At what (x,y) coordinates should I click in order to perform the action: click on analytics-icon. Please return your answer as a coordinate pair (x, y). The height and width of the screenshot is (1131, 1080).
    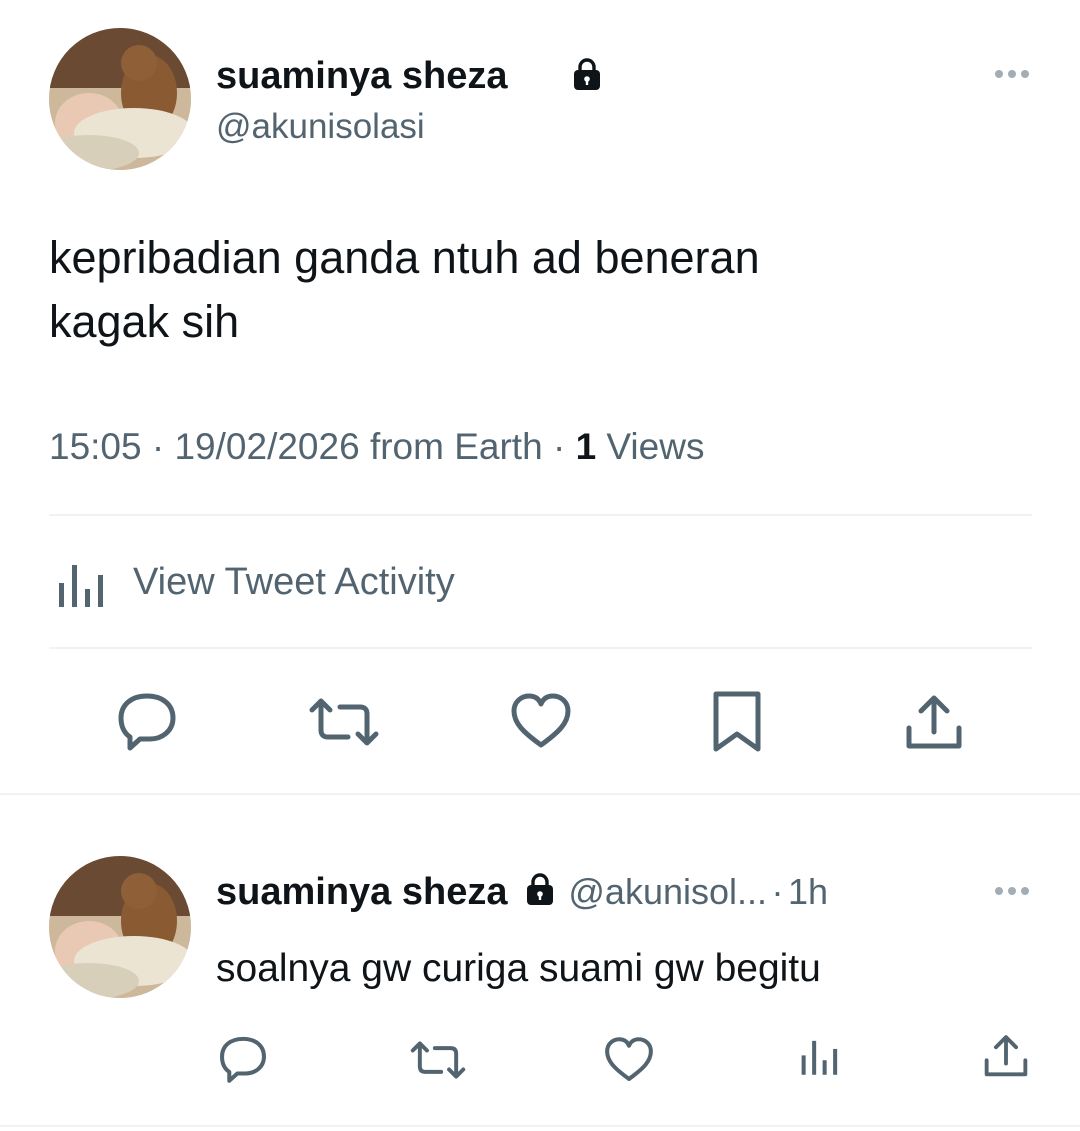
    Looking at the image, I should click on (83, 585).